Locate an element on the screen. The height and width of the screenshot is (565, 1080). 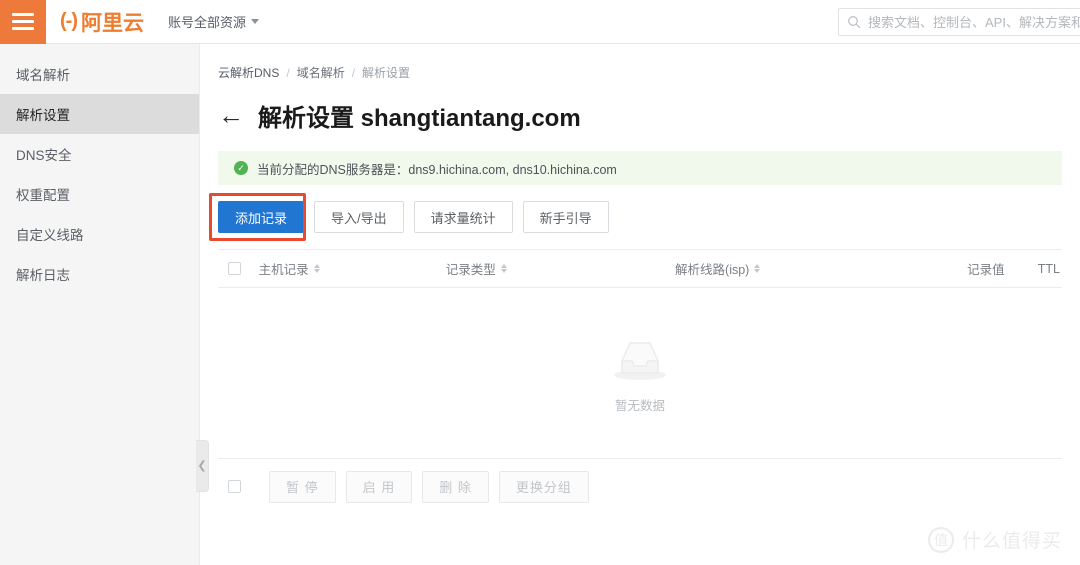
hamburger-menu-icon is located at coordinates (23, 22).